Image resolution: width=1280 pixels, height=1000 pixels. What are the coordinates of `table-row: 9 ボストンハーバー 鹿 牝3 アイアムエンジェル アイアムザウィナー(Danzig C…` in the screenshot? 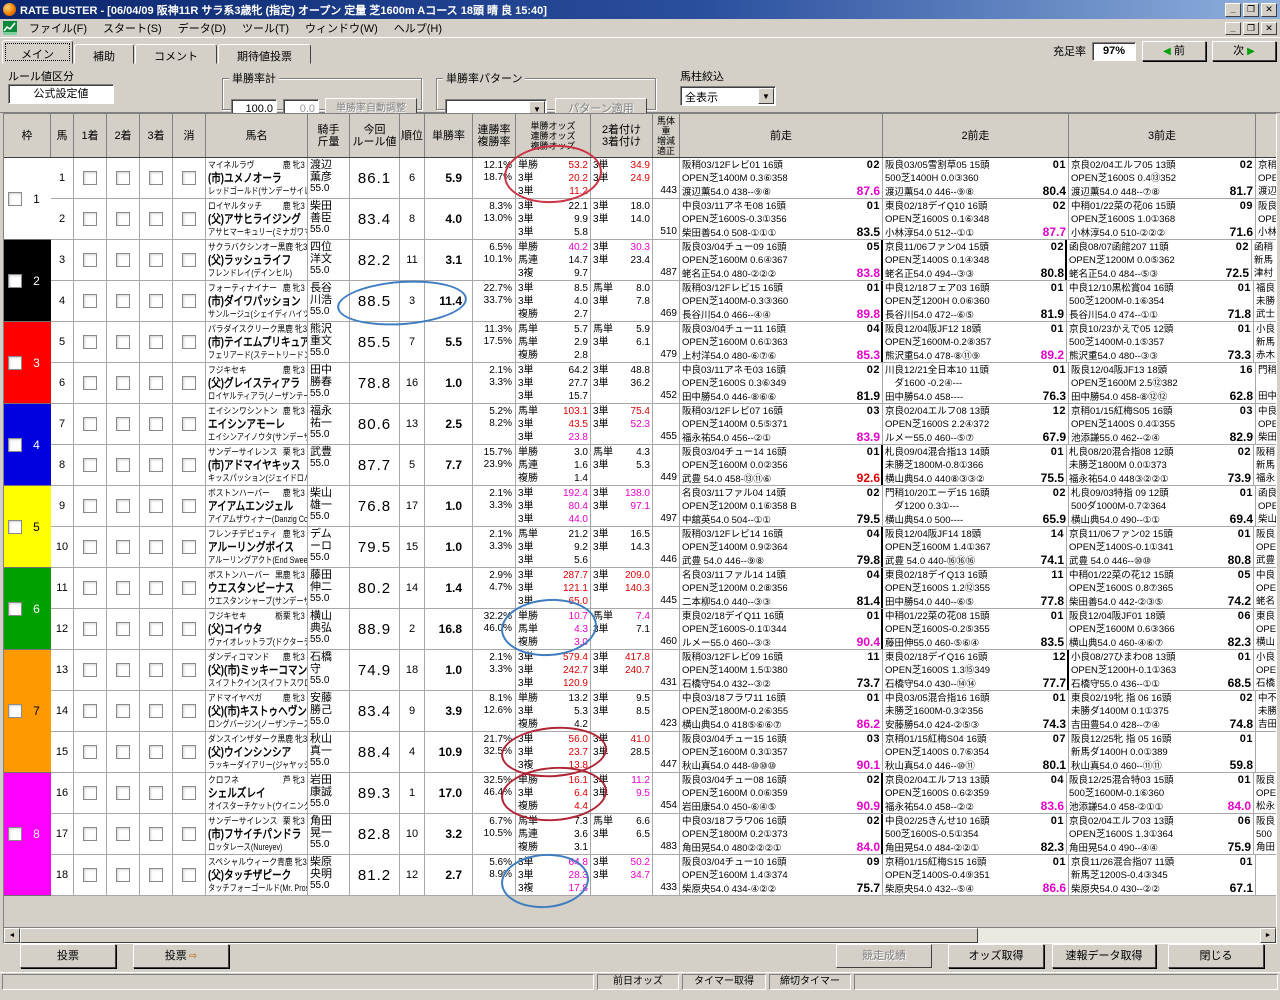 It's located at (663, 506).